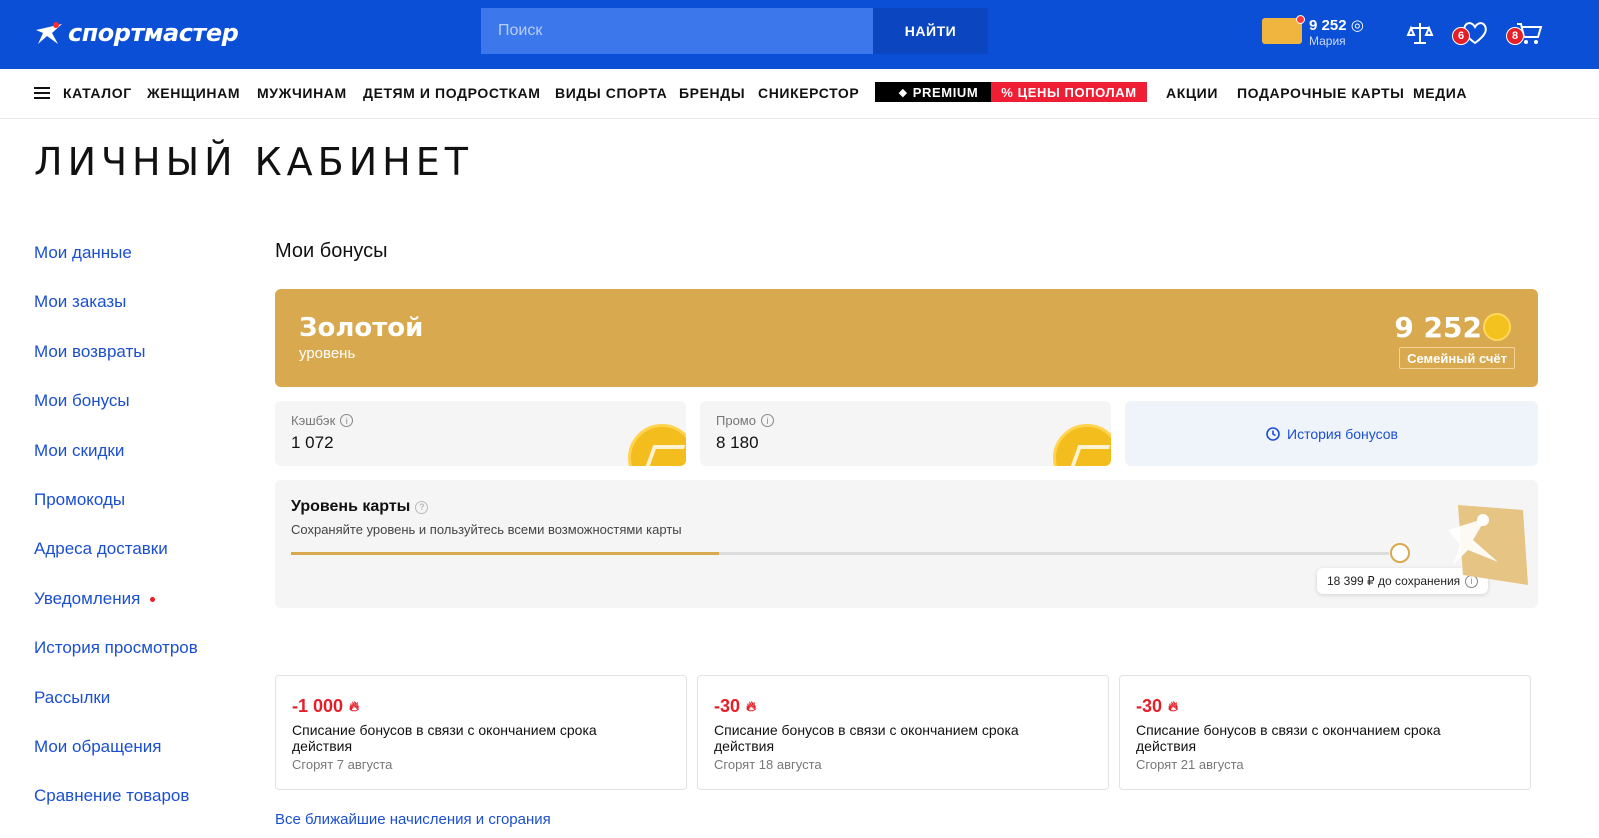 The width and height of the screenshot is (1599, 838). I want to click on nav-half-price: % ЦЕНЫ ПОПОЛАМ, so click(1069, 92).